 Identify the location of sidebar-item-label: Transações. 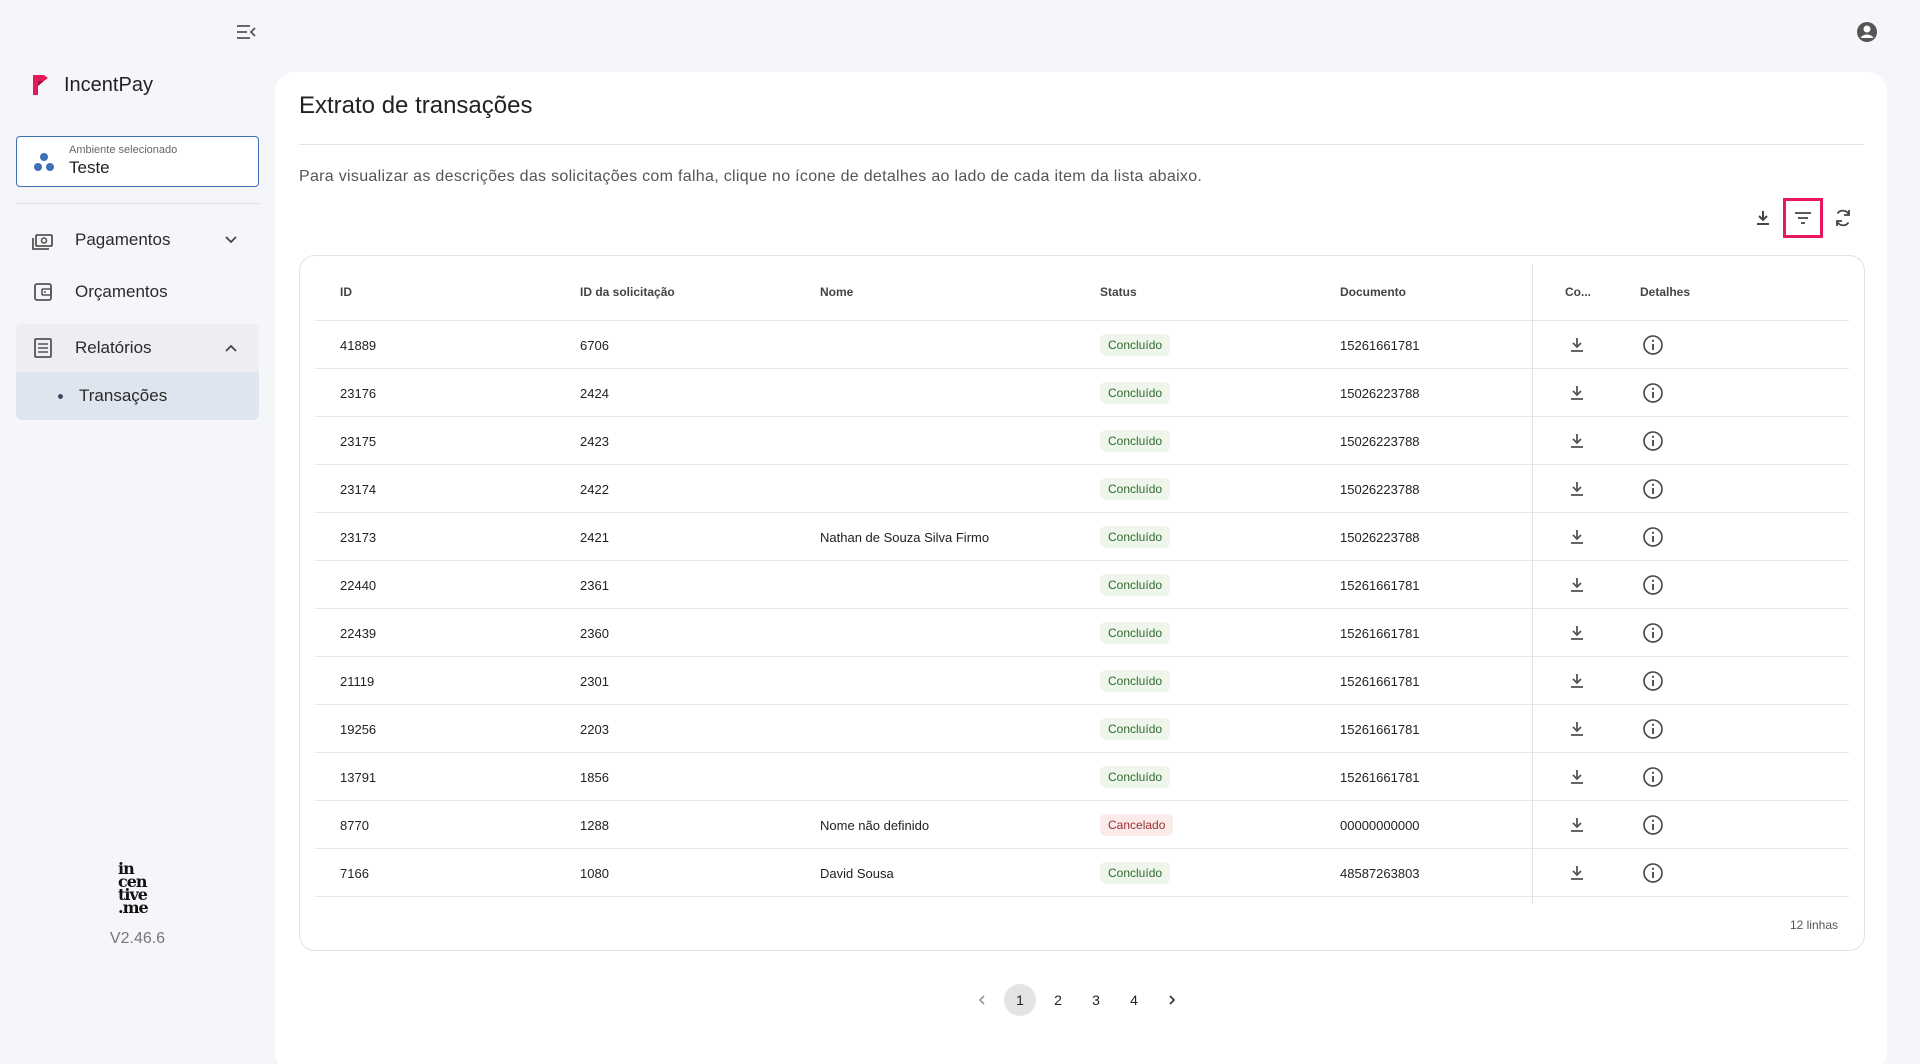
(123, 395).